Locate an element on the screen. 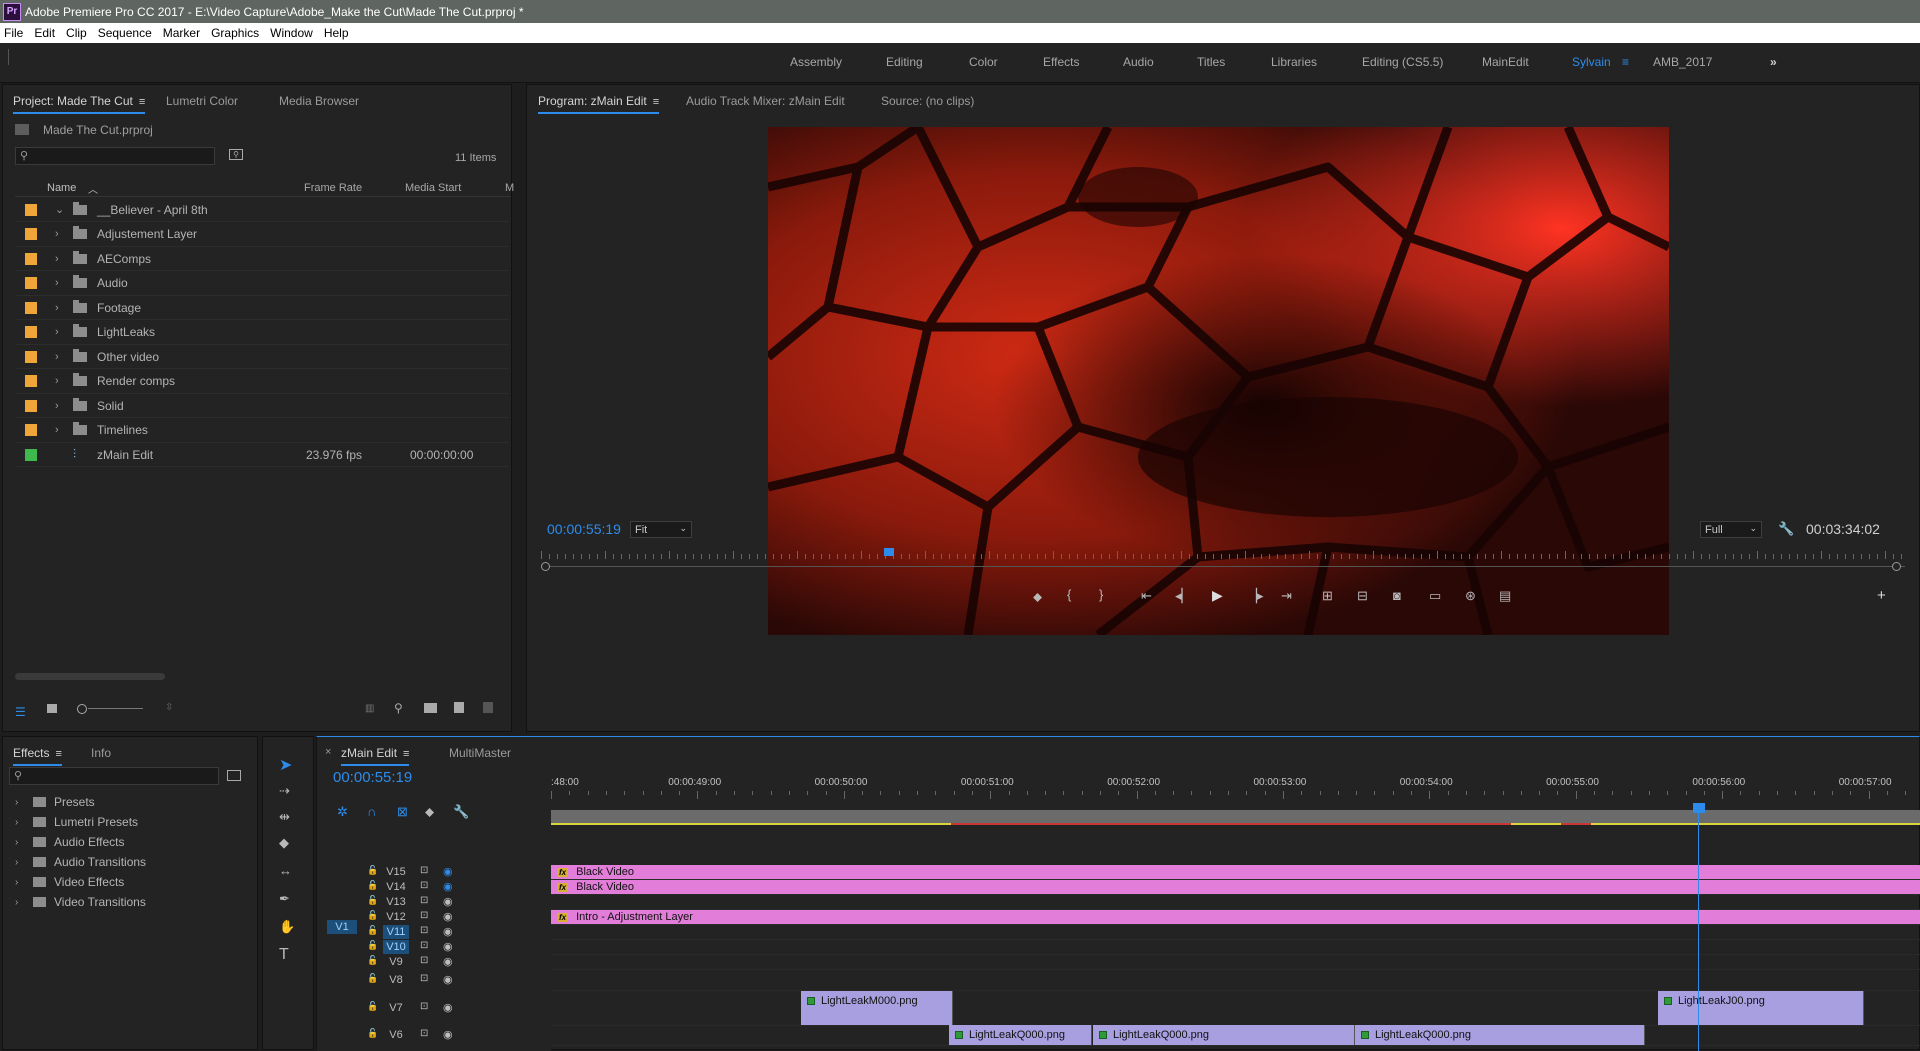 The width and height of the screenshot is (1920, 1051). project-item: › AEComps is located at coordinates (263, 259).